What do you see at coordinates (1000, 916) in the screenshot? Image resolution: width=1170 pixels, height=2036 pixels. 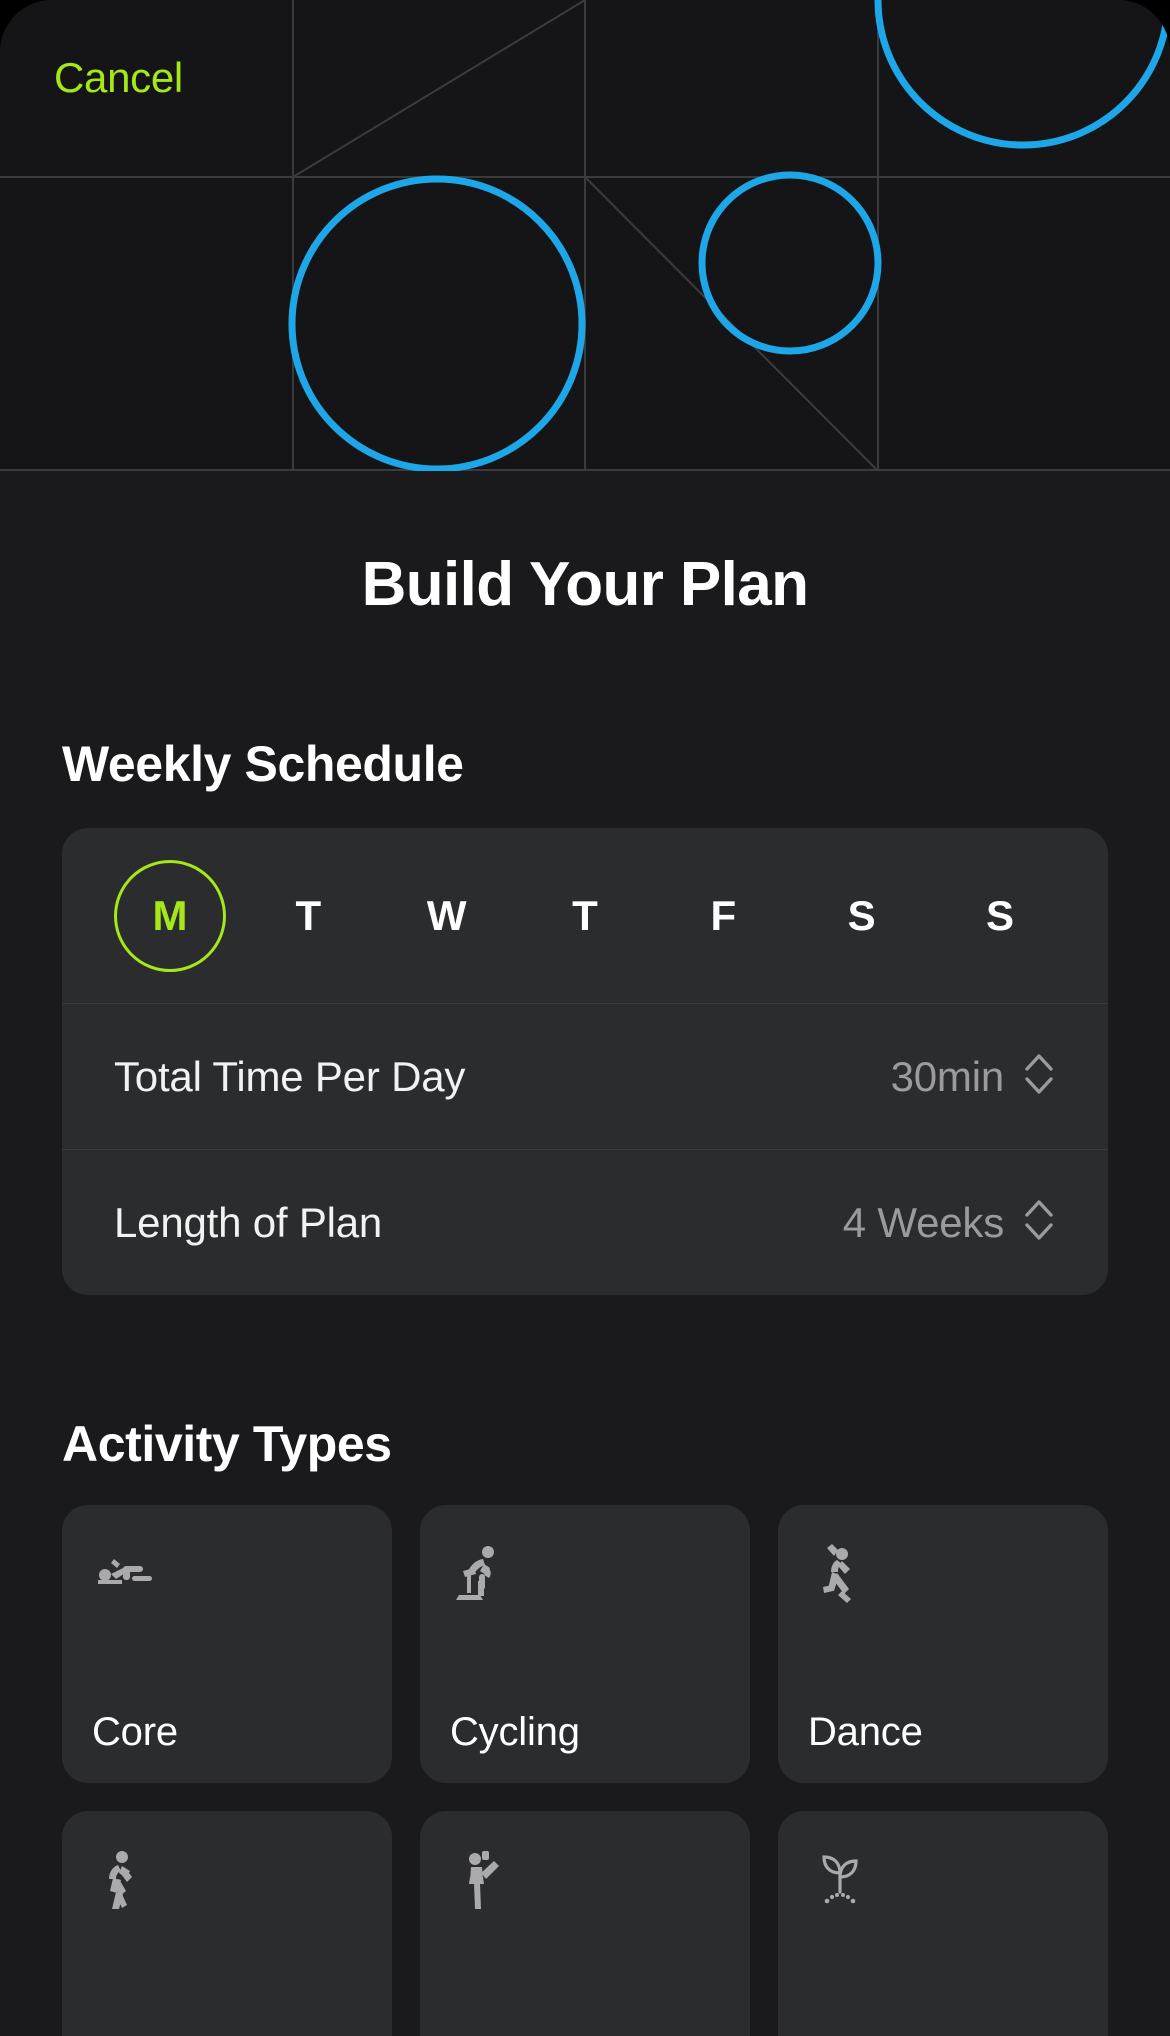 I see `day-toggle-sunday: S` at bounding box center [1000, 916].